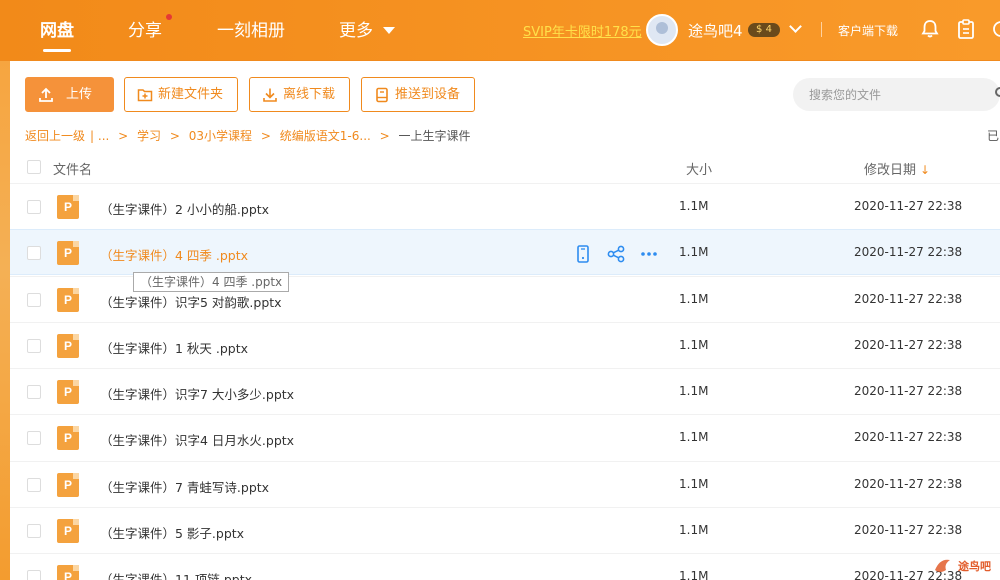 The width and height of the screenshot is (1000, 580). I want to click on username: 途鸟吧4, so click(715, 30).